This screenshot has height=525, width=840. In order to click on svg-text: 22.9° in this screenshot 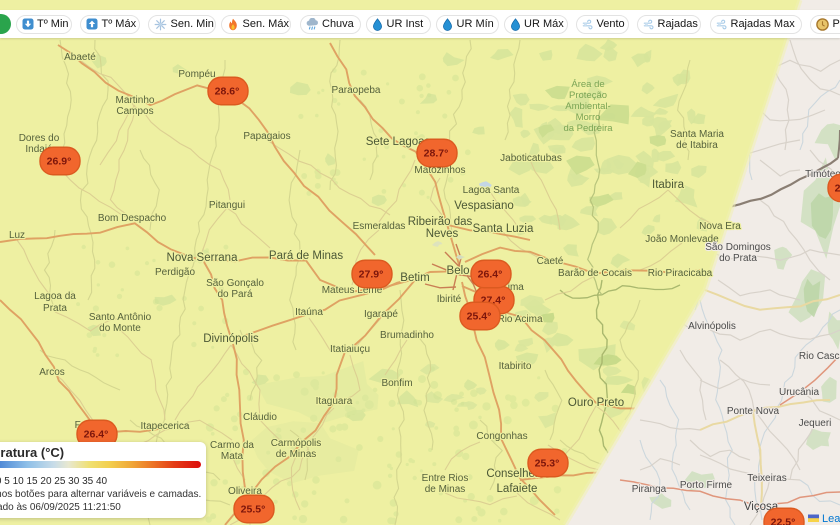, I will do `click(837, 189)`.